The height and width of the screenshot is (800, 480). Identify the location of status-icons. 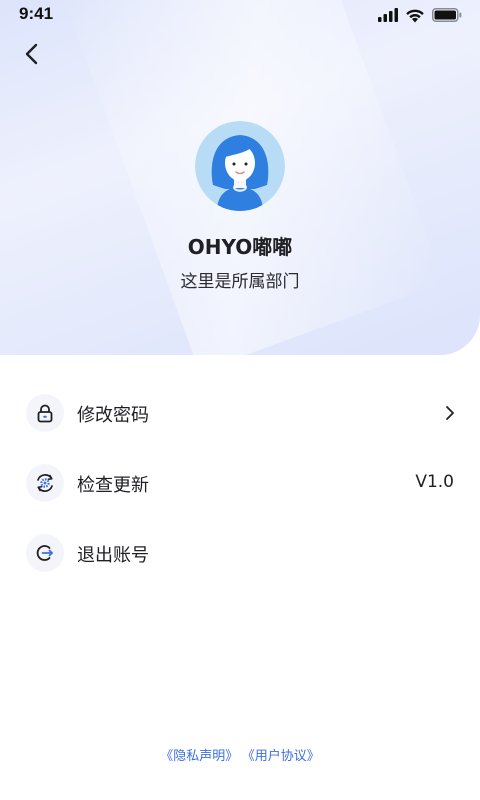
(420, 15).